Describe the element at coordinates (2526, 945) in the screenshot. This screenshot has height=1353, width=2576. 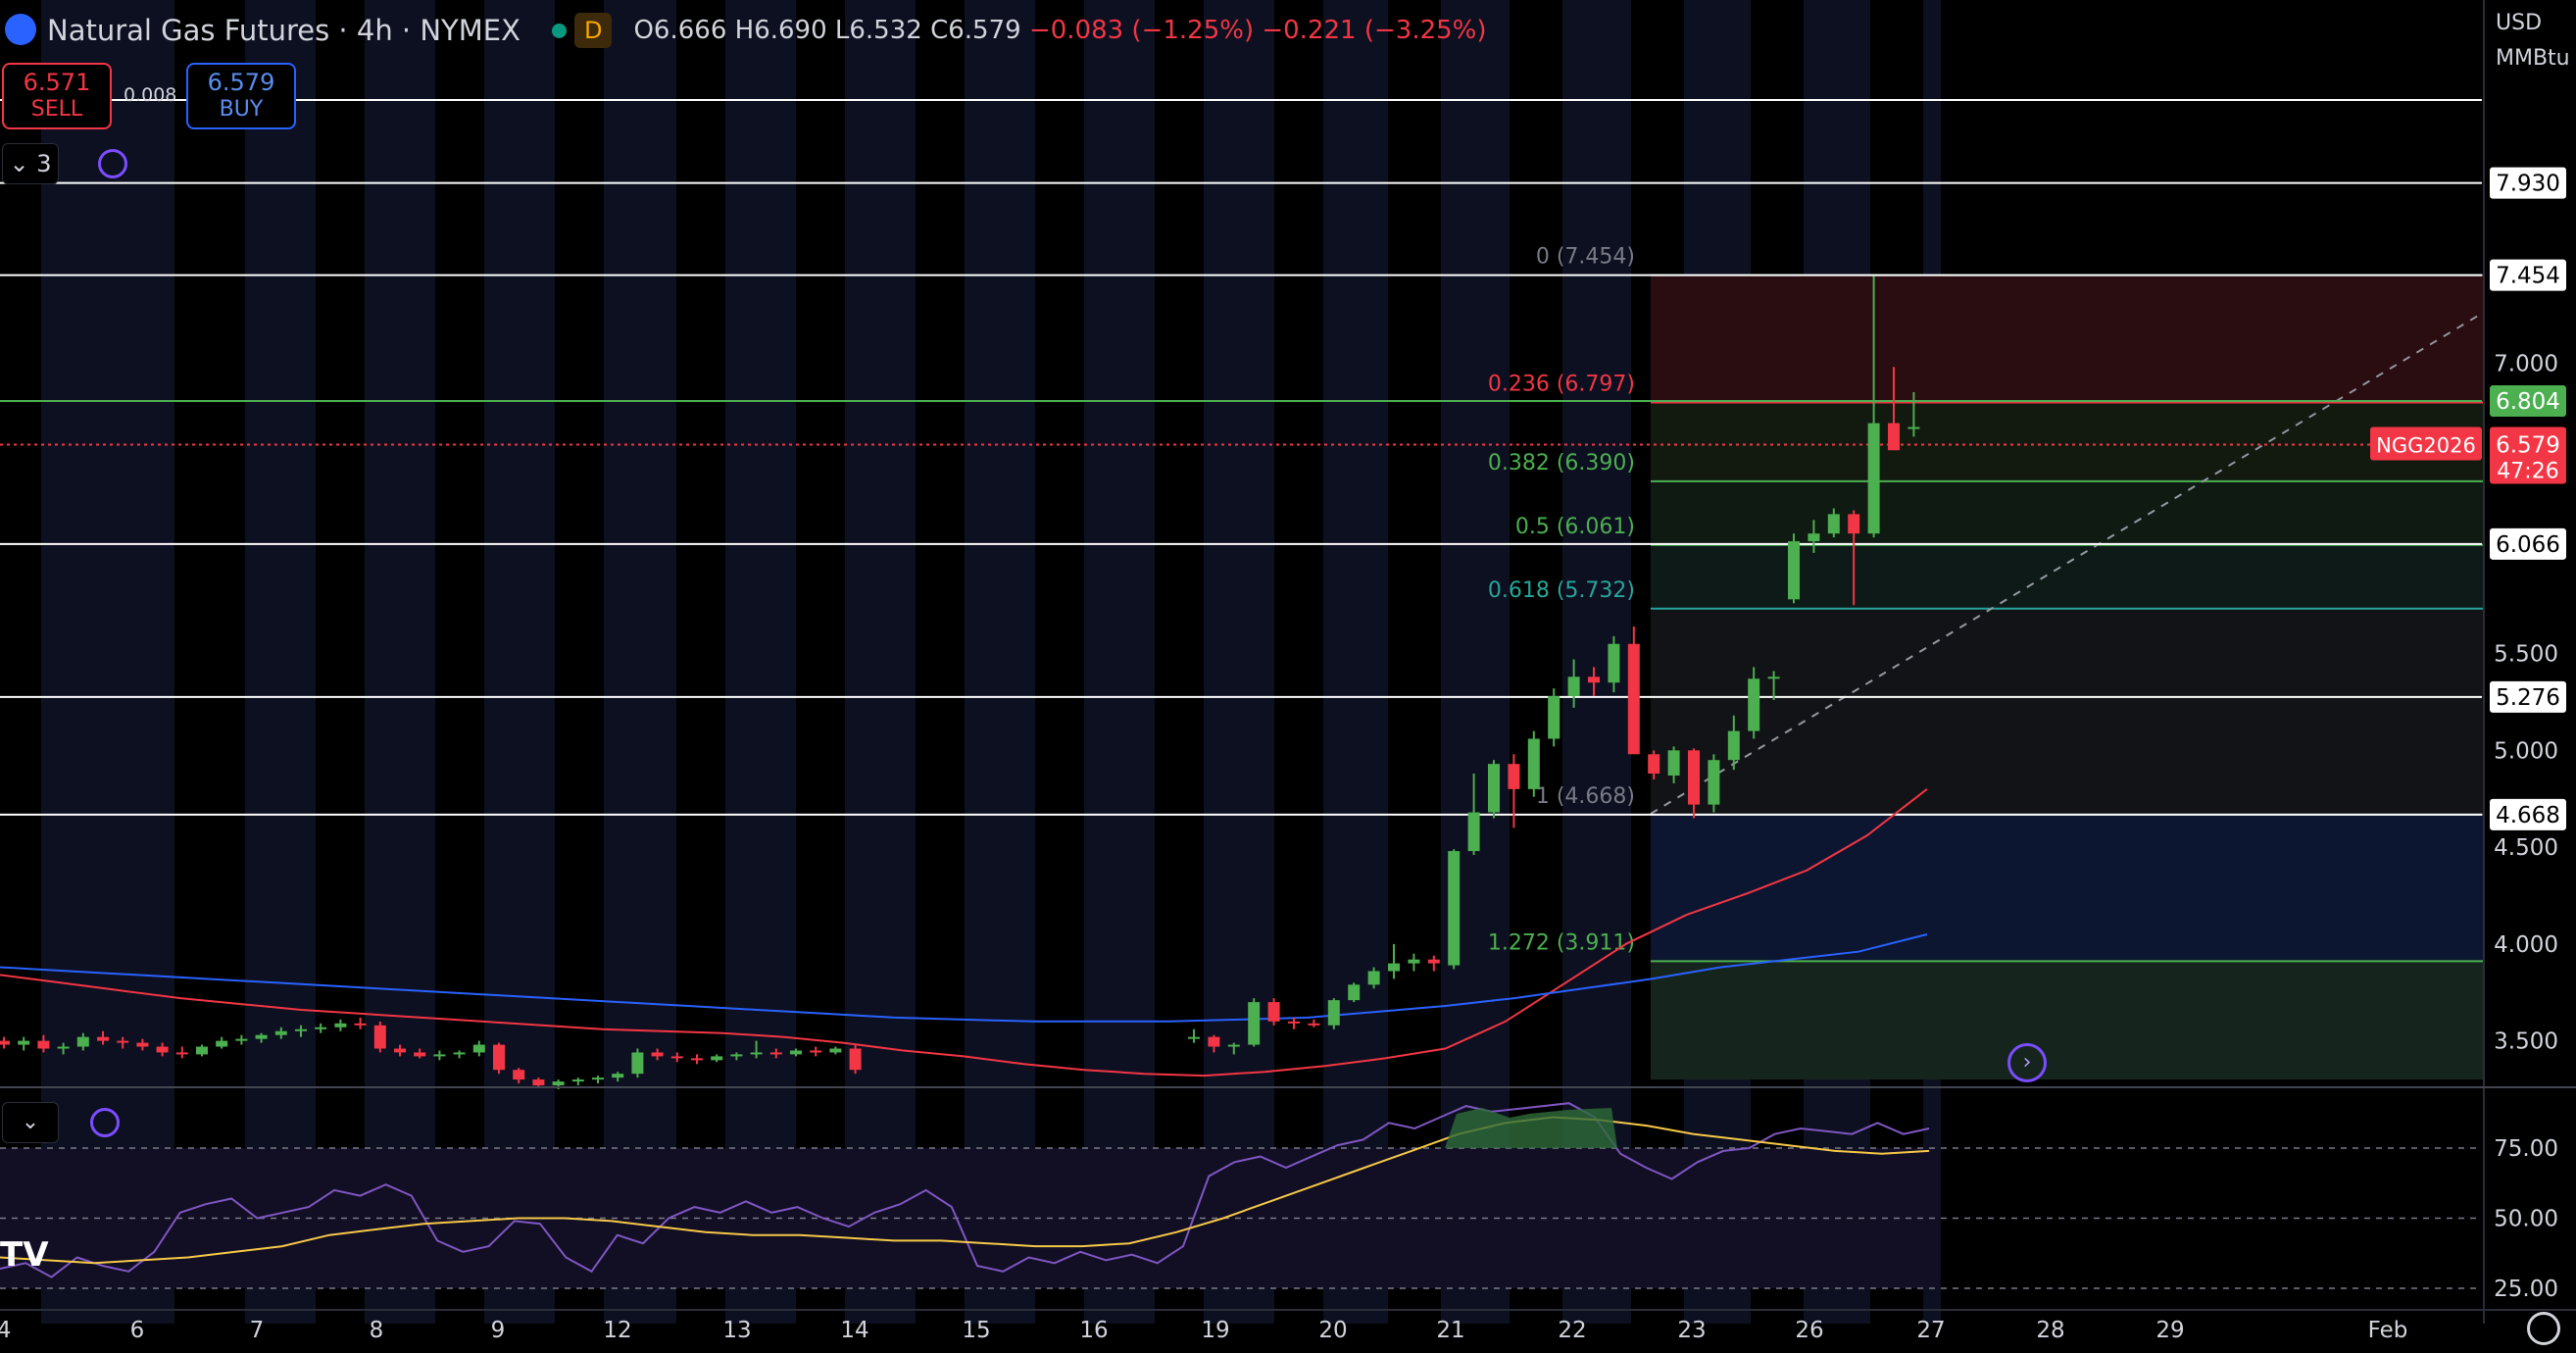
I see `y-axis-tick-label: 4.000` at that location.